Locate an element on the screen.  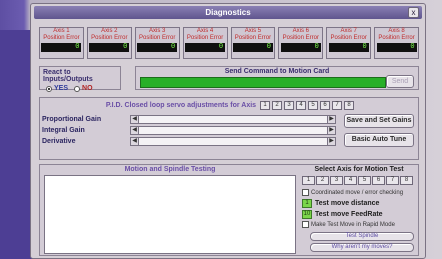
react-io-options: YES NO is located at coordinates (80, 88).